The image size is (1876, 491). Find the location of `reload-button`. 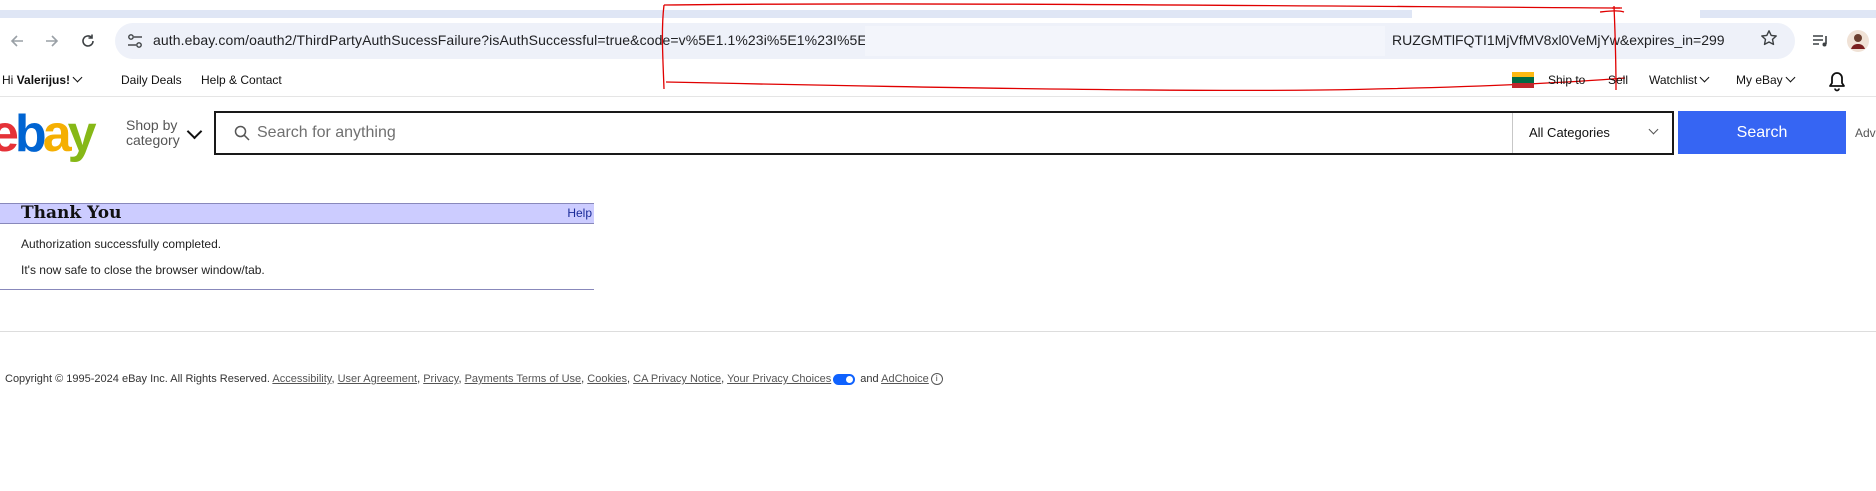

reload-button is located at coordinates (88, 41).